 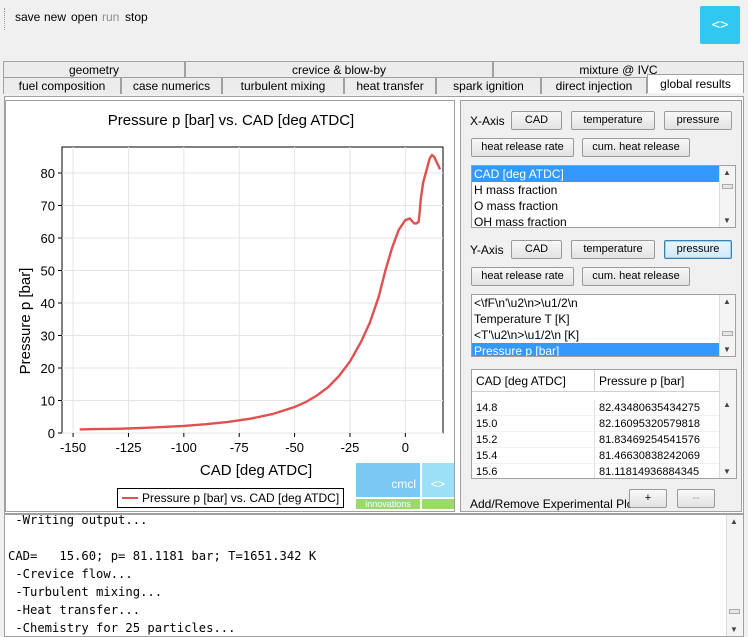 What do you see at coordinates (48, 368) in the screenshot?
I see `y-tick-label: 20` at bounding box center [48, 368].